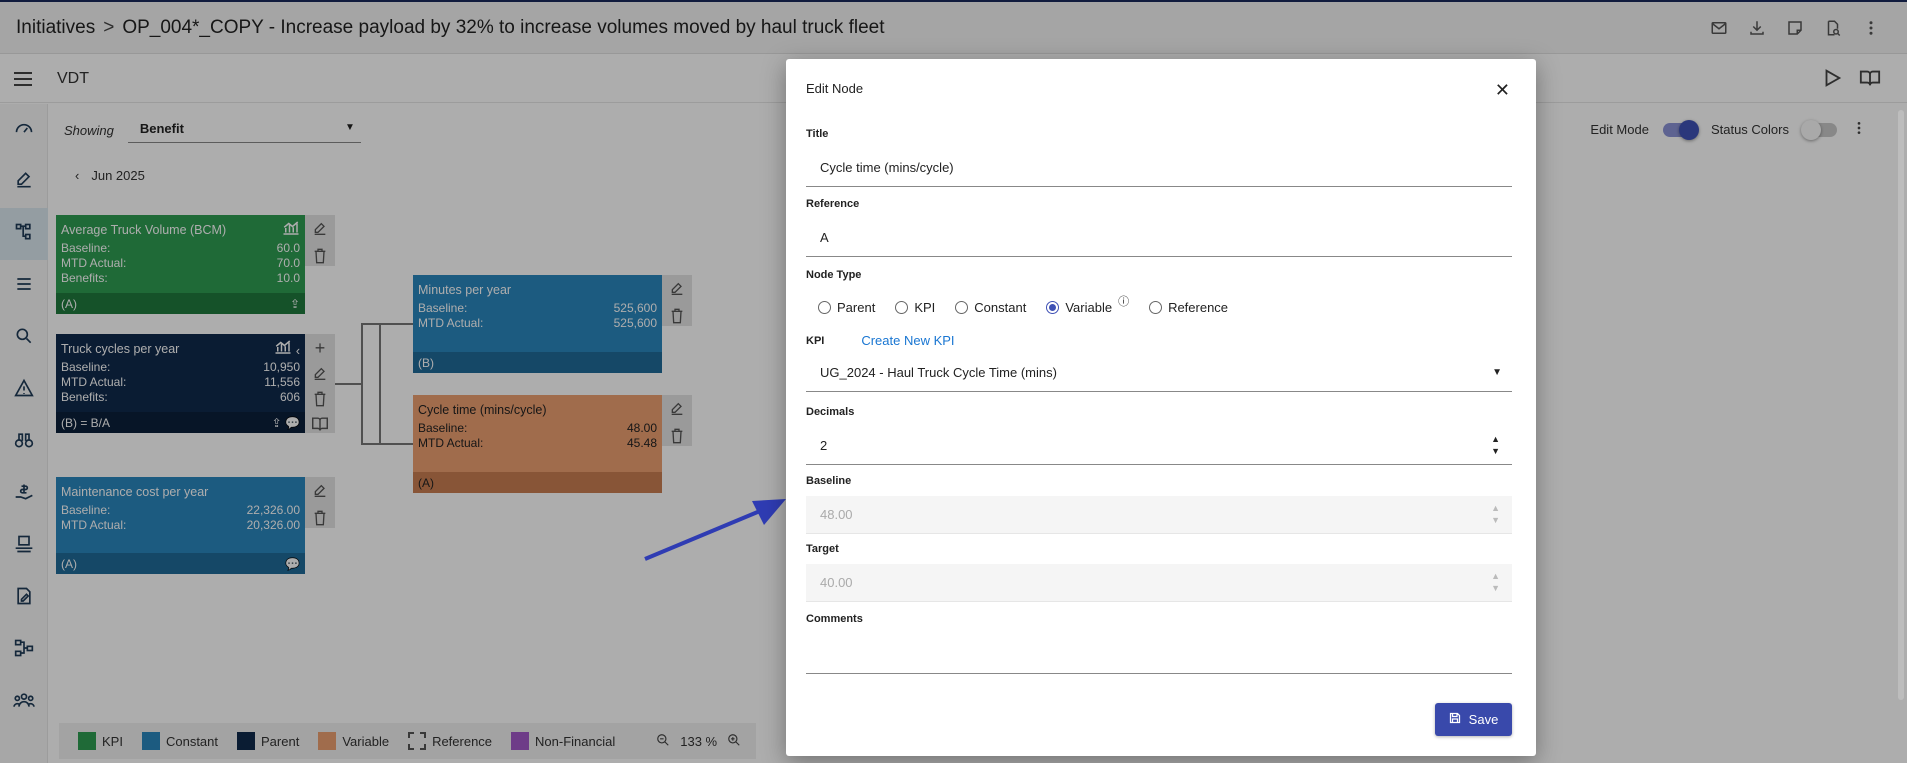 The width and height of the screenshot is (1907, 763). What do you see at coordinates (1123, 301) in the screenshot?
I see `info-icon: ⓘ` at bounding box center [1123, 301].